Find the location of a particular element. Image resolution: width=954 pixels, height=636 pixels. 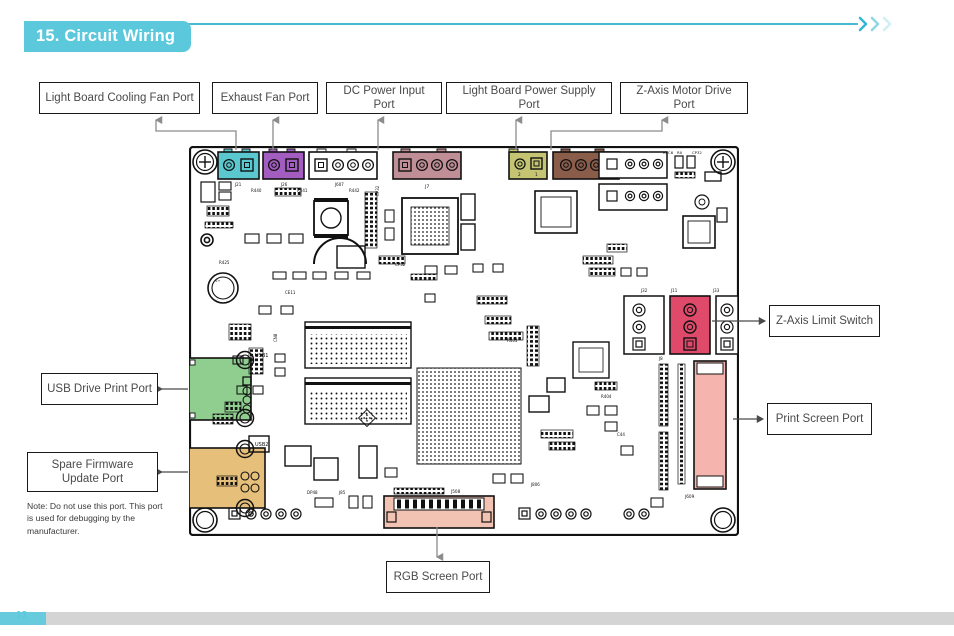

svg-text: R4C6 is located at coordinates (668, 152).